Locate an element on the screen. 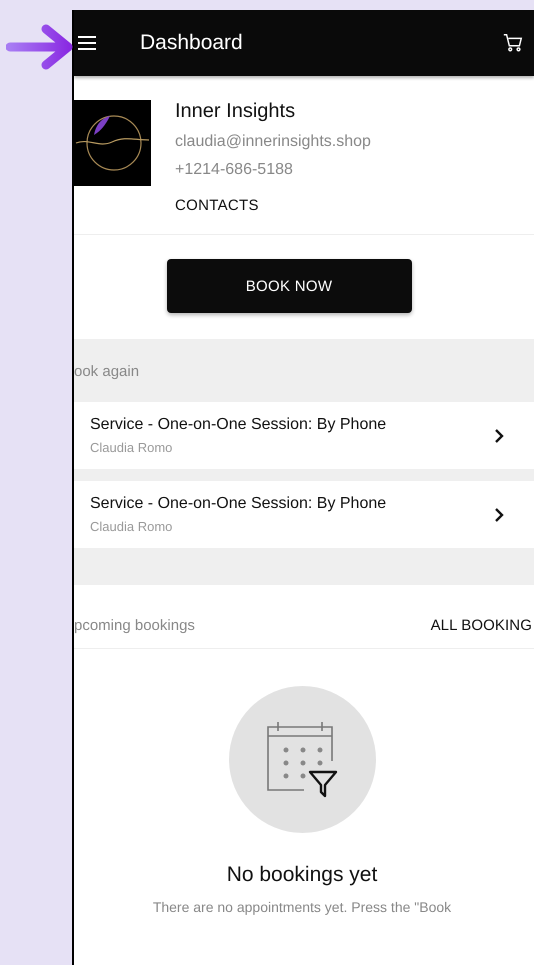 The width and height of the screenshot is (534, 965). business-phone: +1214-686-5188 is located at coordinates (234, 170).